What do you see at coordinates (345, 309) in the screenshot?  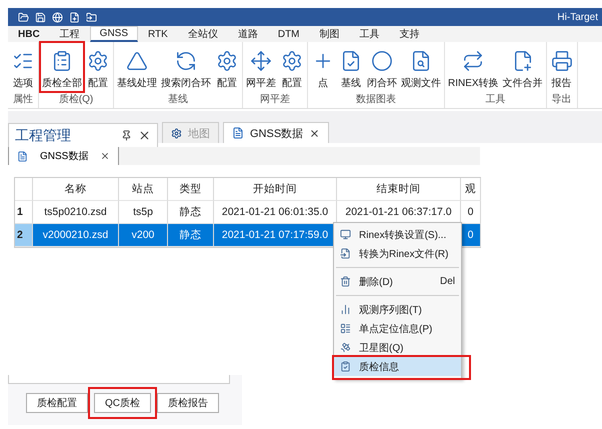 I see `bar-chart-icon` at bounding box center [345, 309].